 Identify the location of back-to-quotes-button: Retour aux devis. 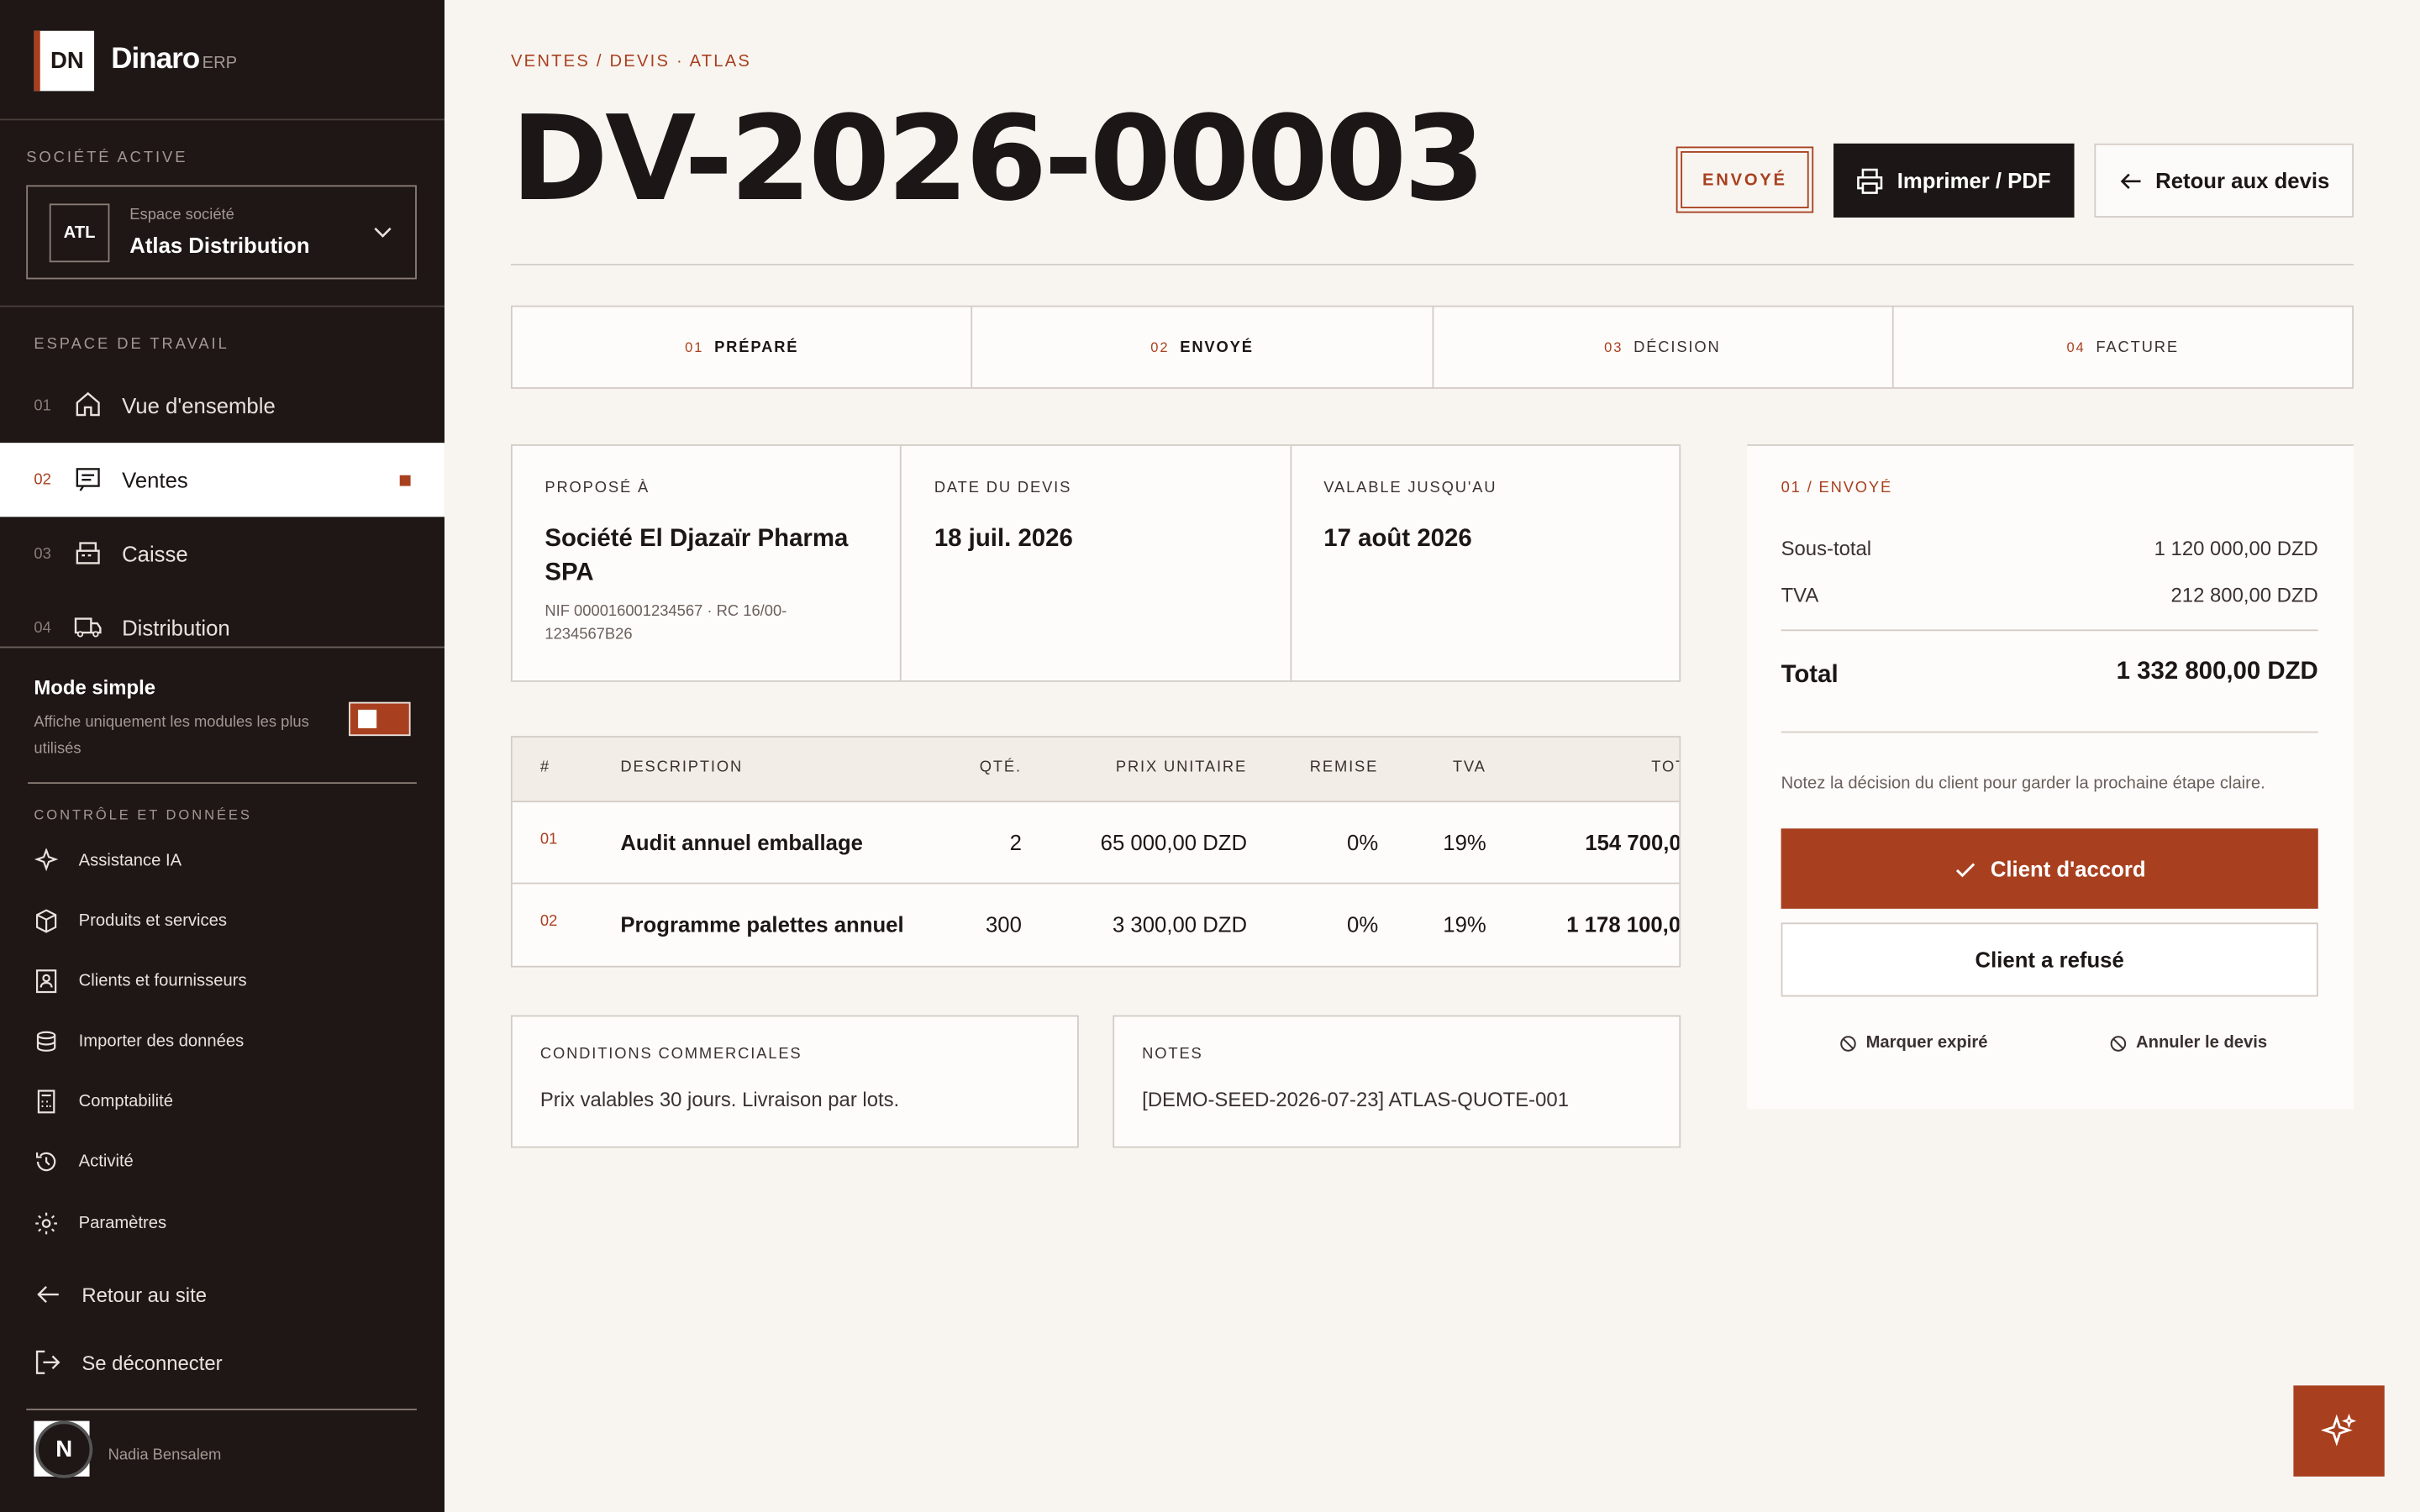
(2224, 180).